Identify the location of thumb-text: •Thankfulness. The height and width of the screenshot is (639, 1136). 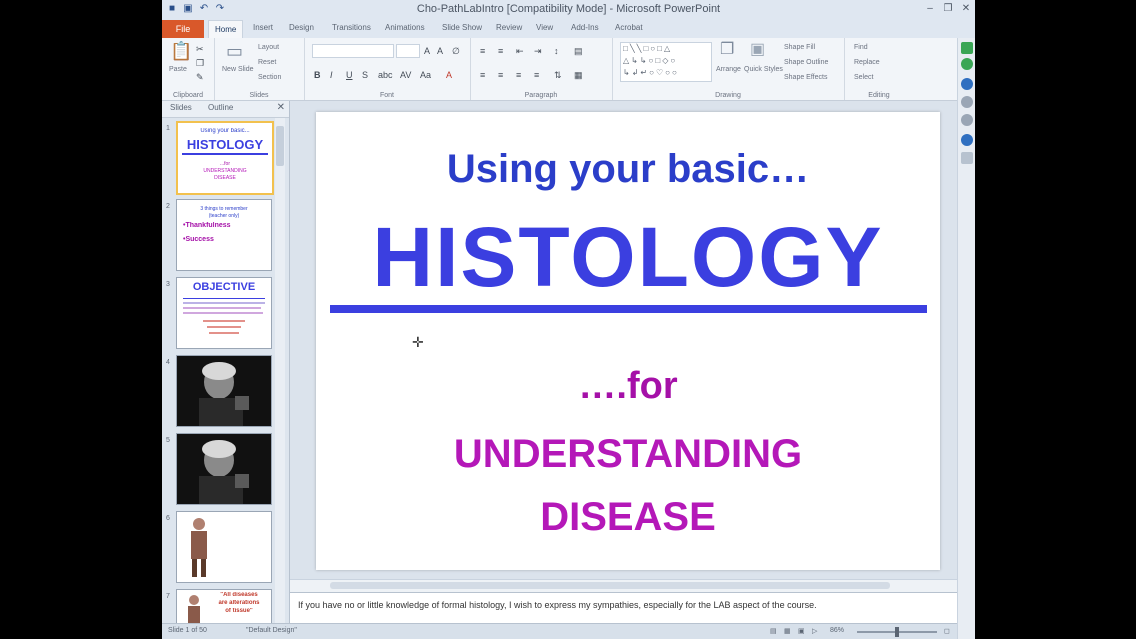
(207, 225).